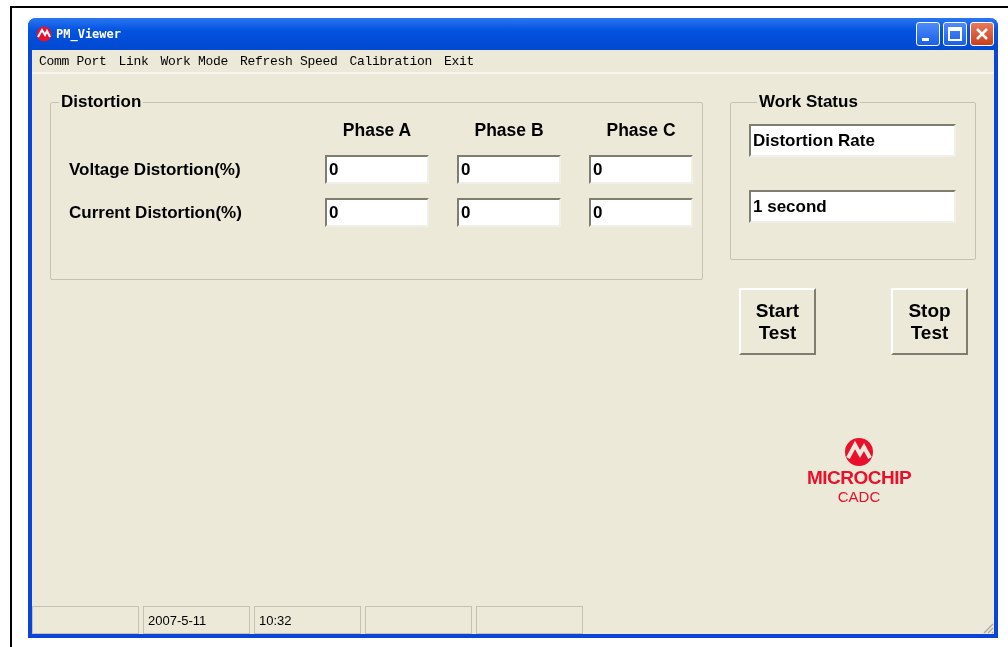 Image resolution: width=1008 pixels, height=647 pixels. Describe the element at coordinates (289, 61) in the screenshot. I see `menu-item: Refresh Speed` at that location.